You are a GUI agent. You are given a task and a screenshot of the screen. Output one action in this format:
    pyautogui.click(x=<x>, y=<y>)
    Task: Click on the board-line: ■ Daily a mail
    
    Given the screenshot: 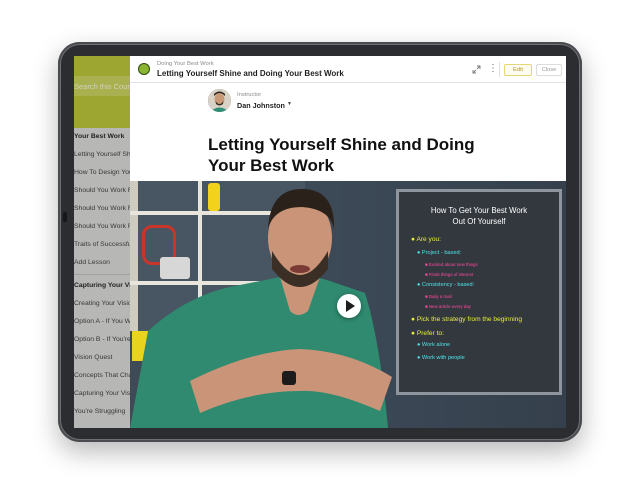 What is the action you would take?
    pyautogui.click(x=438, y=296)
    